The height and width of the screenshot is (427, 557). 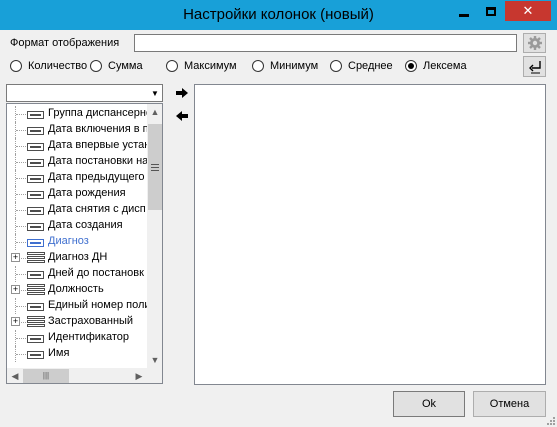 I want to click on radio-label: Сумма, so click(x=125, y=66).